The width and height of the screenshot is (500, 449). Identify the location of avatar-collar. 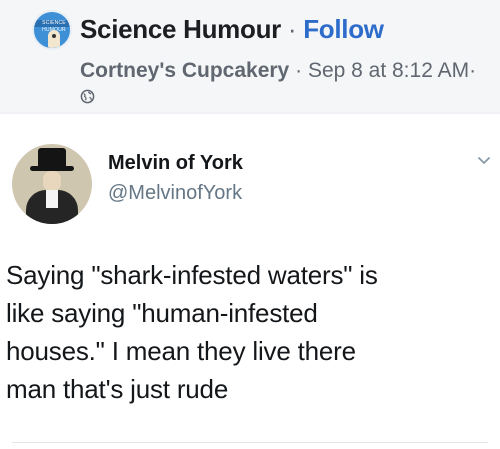
(52, 199).